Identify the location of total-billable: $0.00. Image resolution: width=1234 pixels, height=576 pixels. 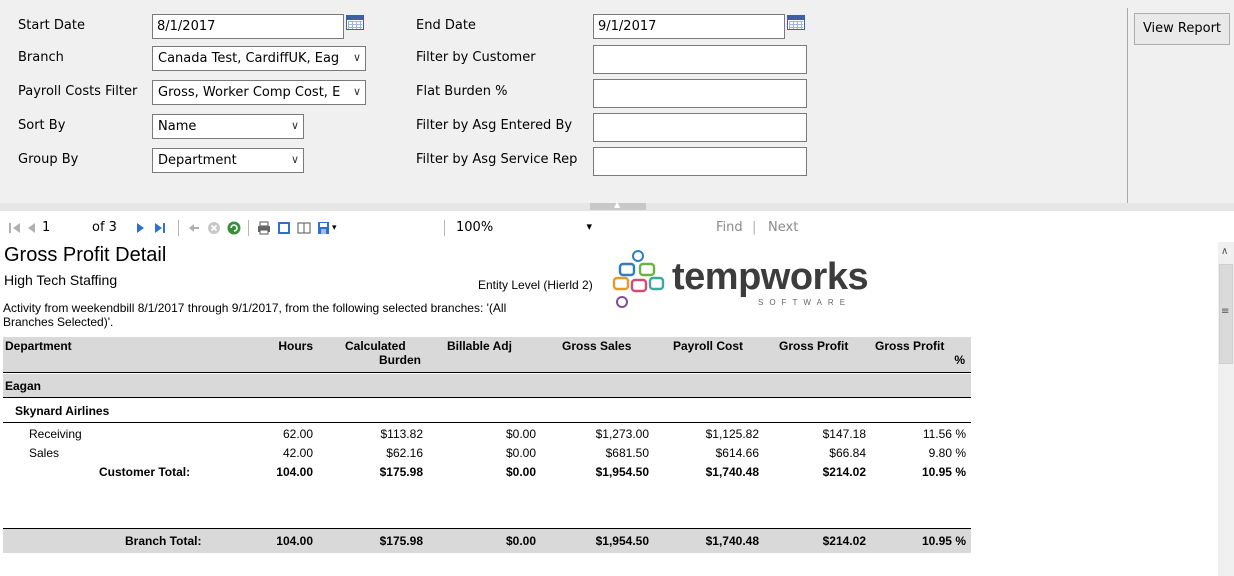
(520, 472).